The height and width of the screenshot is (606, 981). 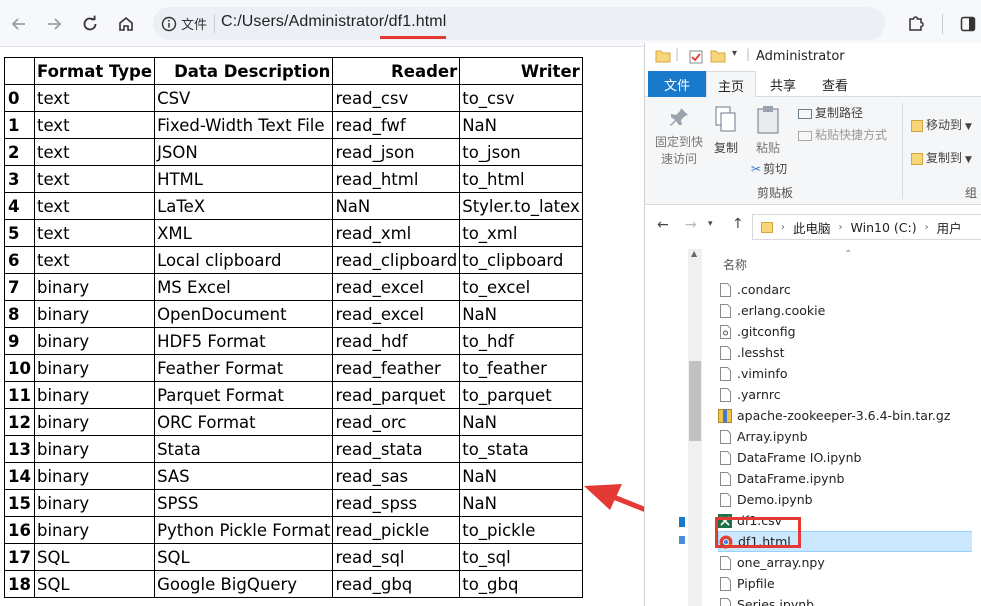 What do you see at coordinates (835, 84) in the screenshot?
I see `tab-view: 查看` at bounding box center [835, 84].